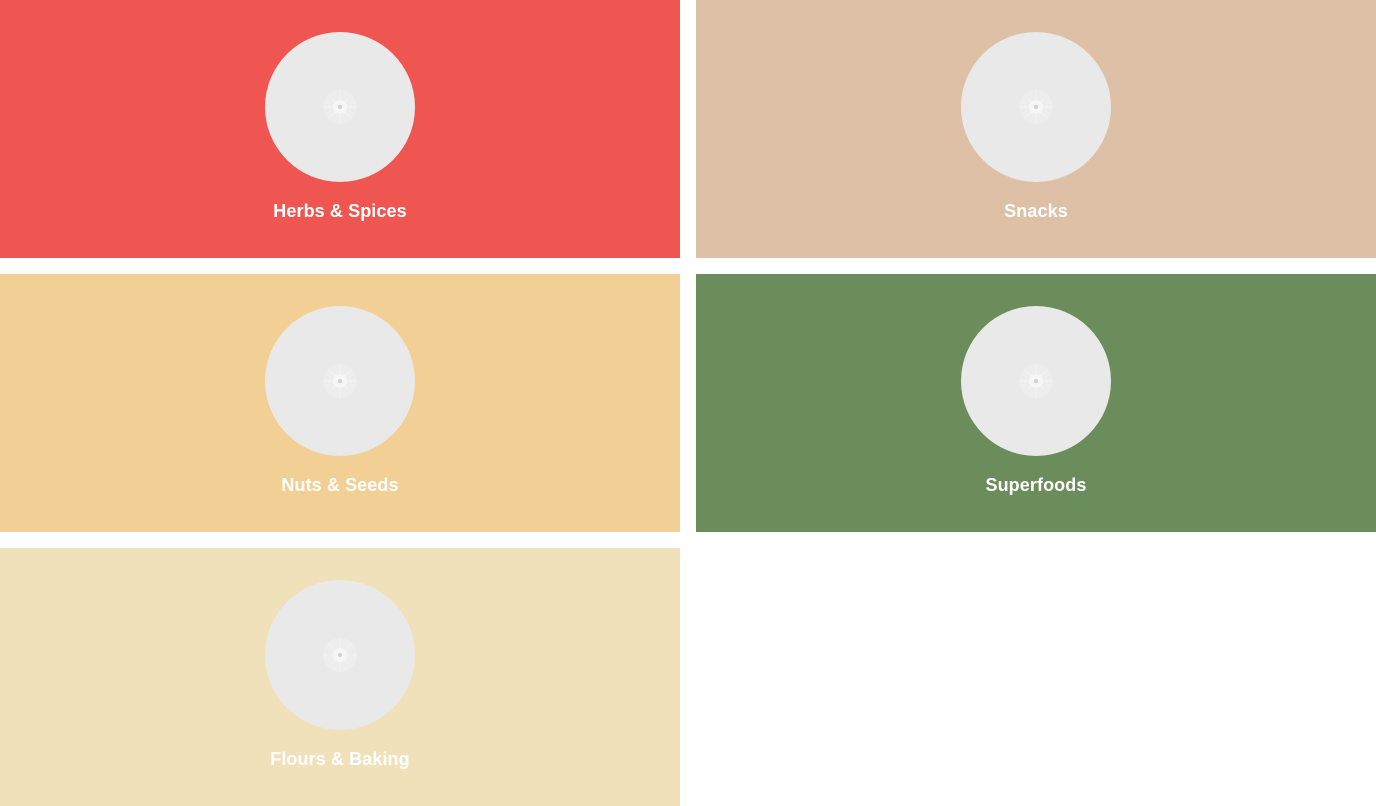 This screenshot has width=1376, height=806. What do you see at coordinates (340, 211) in the screenshot?
I see `category-label: Herbs & Spices` at bounding box center [340, 211].